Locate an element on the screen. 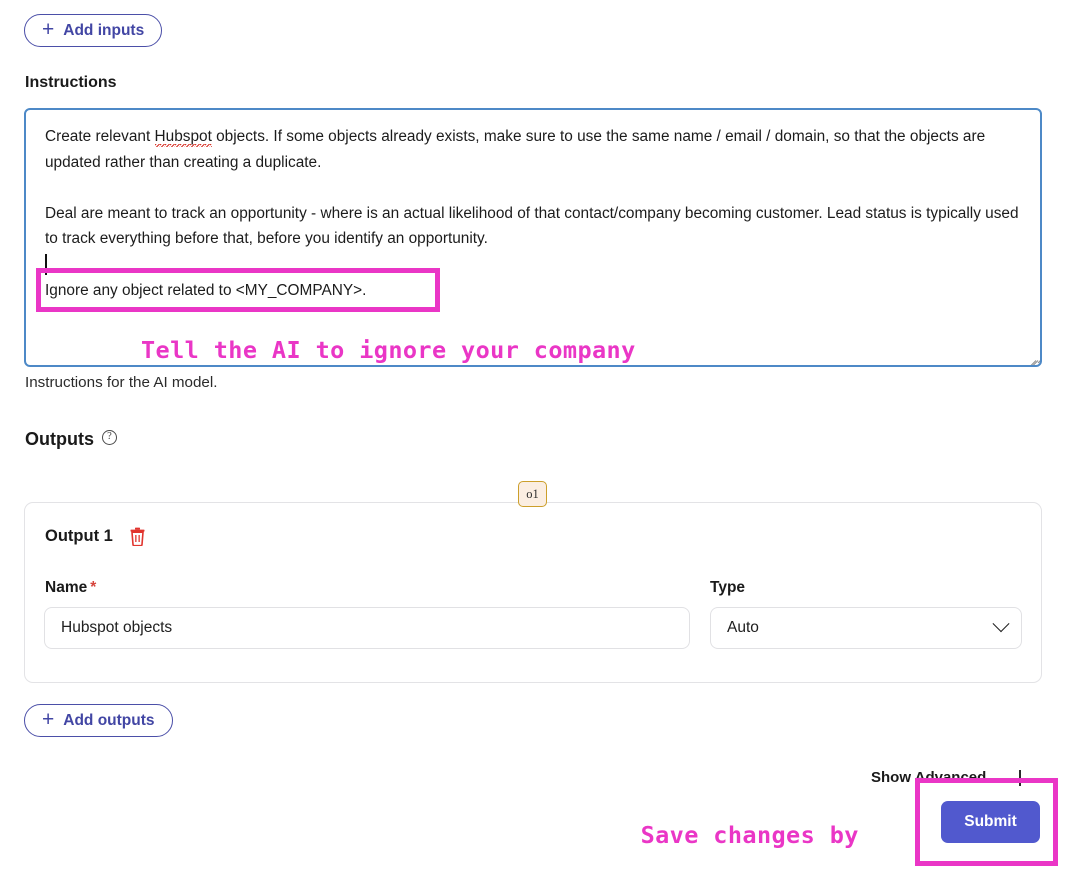 This screenshot has width=1066, height=870. name-field-label: Name * is located at coordinates (70, 588).